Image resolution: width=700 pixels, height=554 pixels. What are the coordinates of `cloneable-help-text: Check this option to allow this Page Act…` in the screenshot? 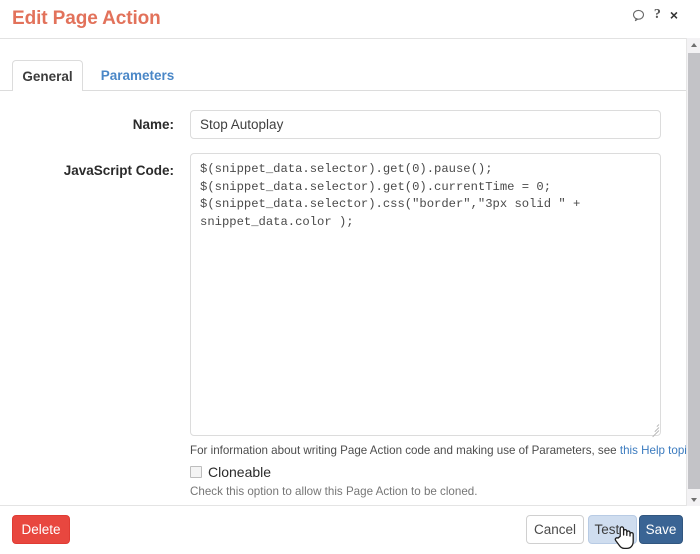 It's located at (334, 491).